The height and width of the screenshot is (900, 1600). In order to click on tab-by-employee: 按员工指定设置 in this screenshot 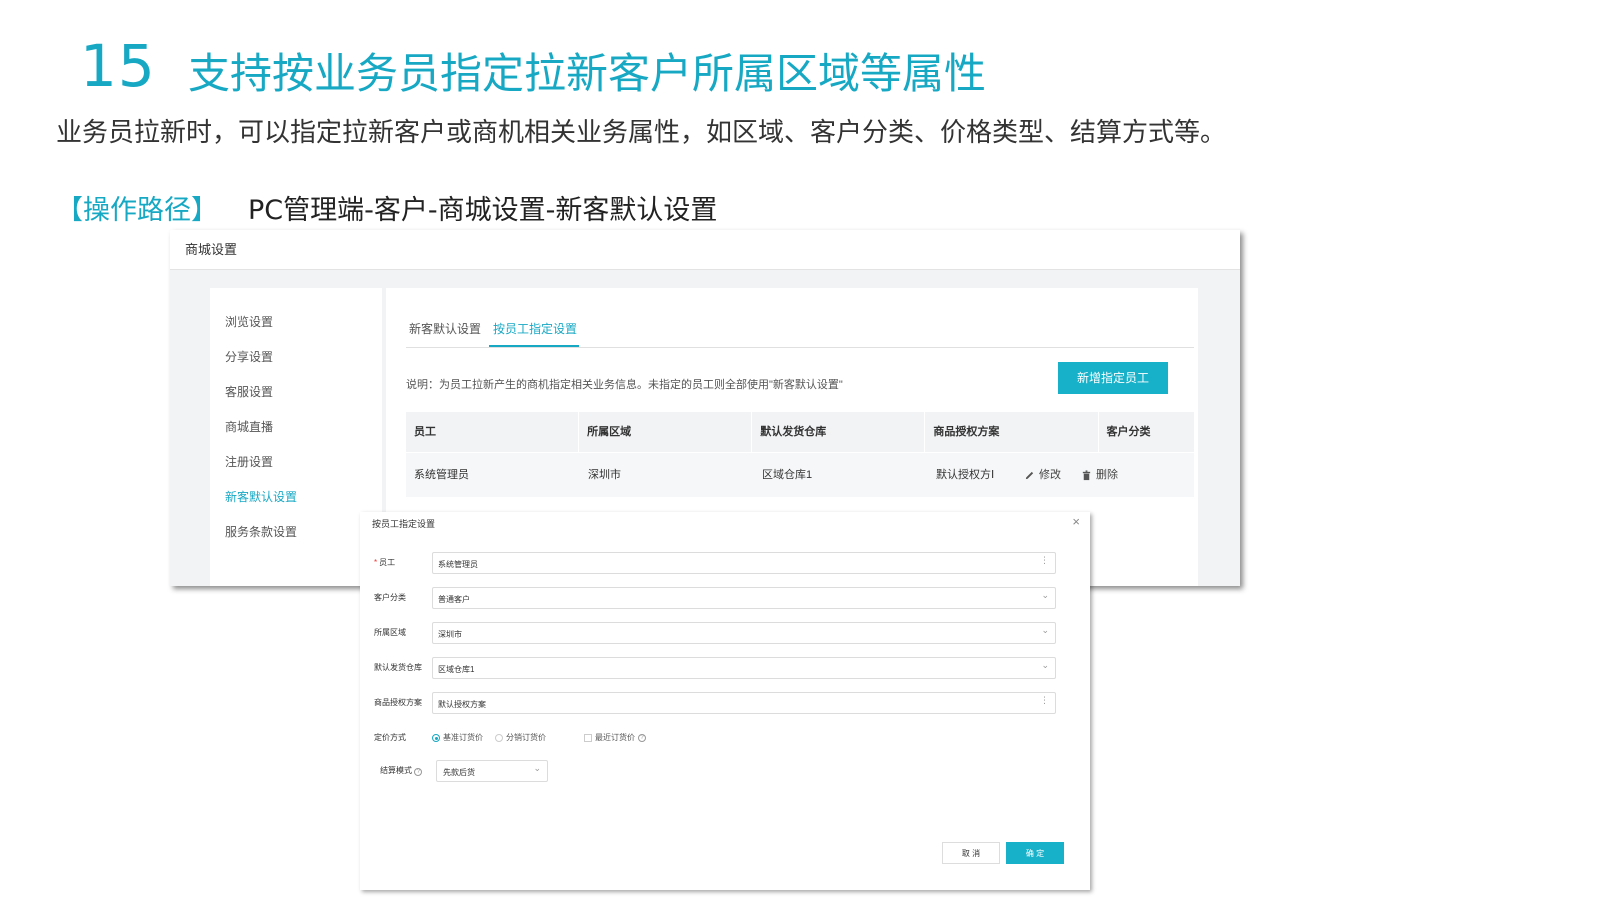, I will do `click(535, 328)`.